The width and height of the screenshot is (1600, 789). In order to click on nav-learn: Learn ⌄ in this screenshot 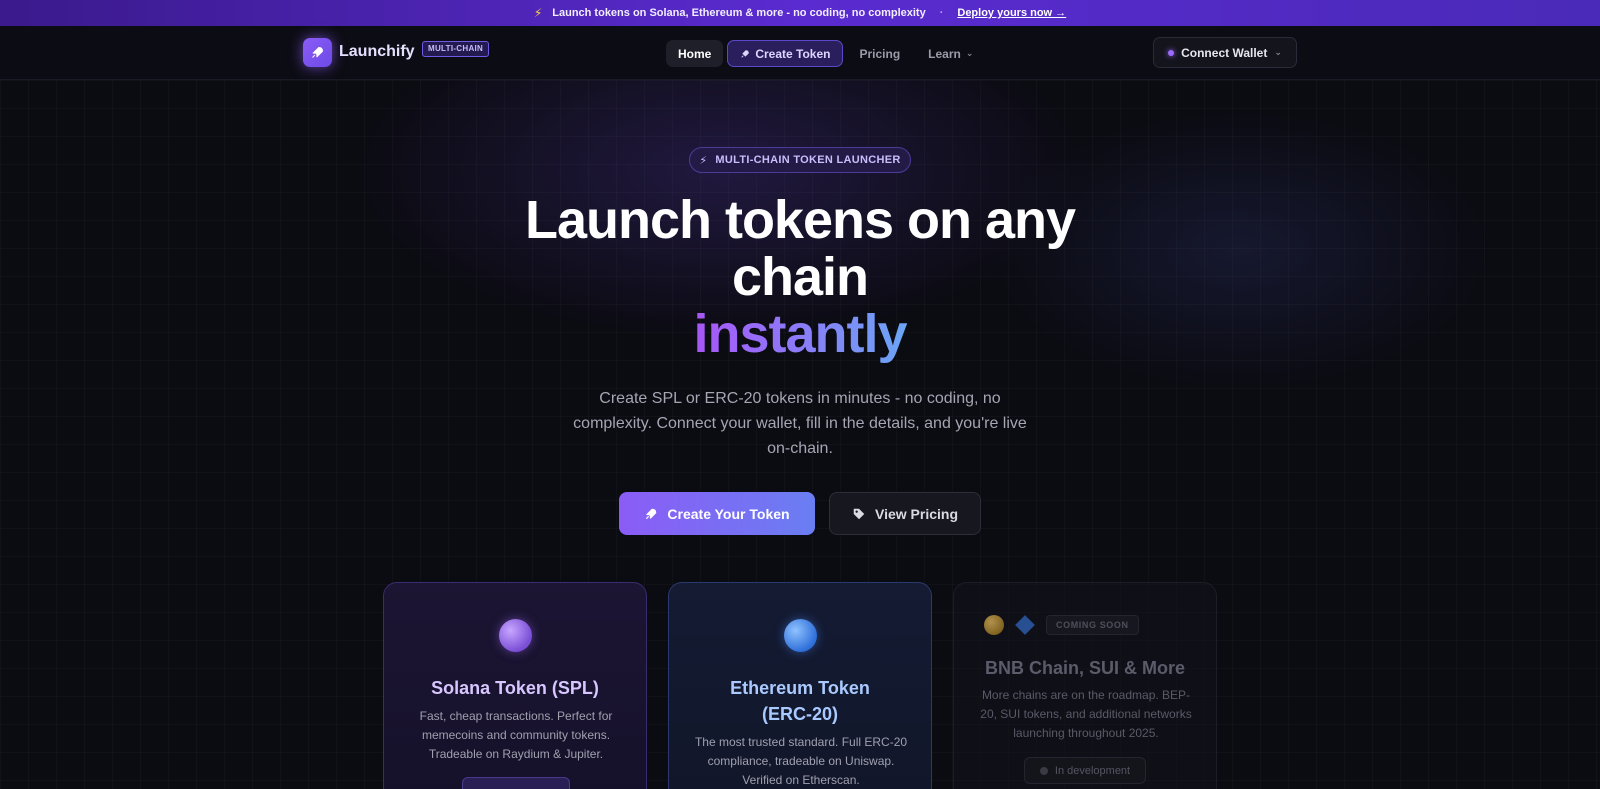, I will do `click(950, 53)`.